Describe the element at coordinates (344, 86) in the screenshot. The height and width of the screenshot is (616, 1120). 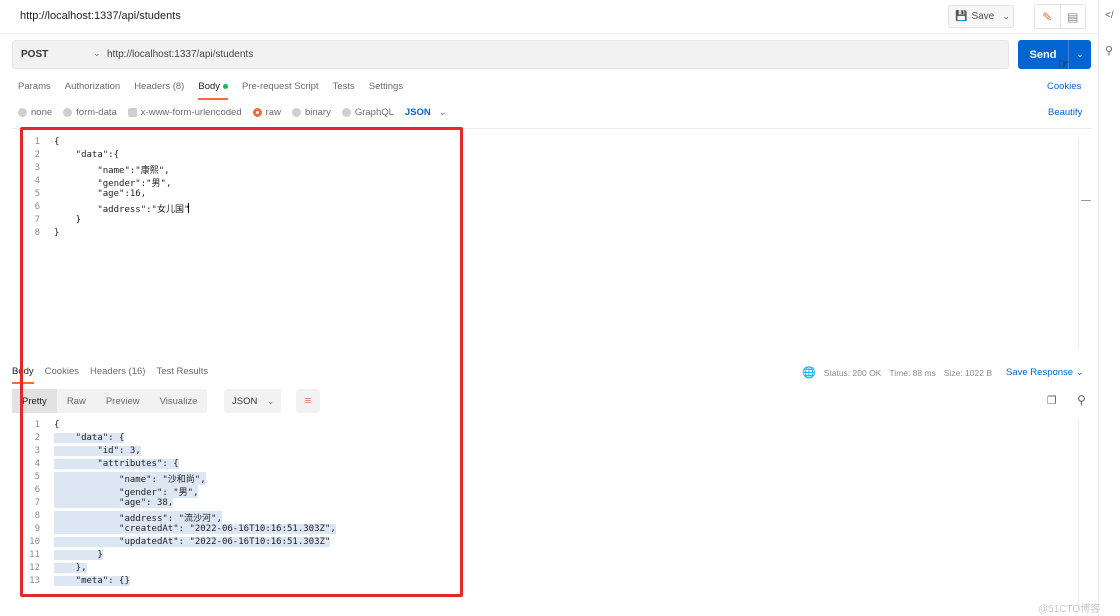
I see `tab-tests: Tests` at that location.